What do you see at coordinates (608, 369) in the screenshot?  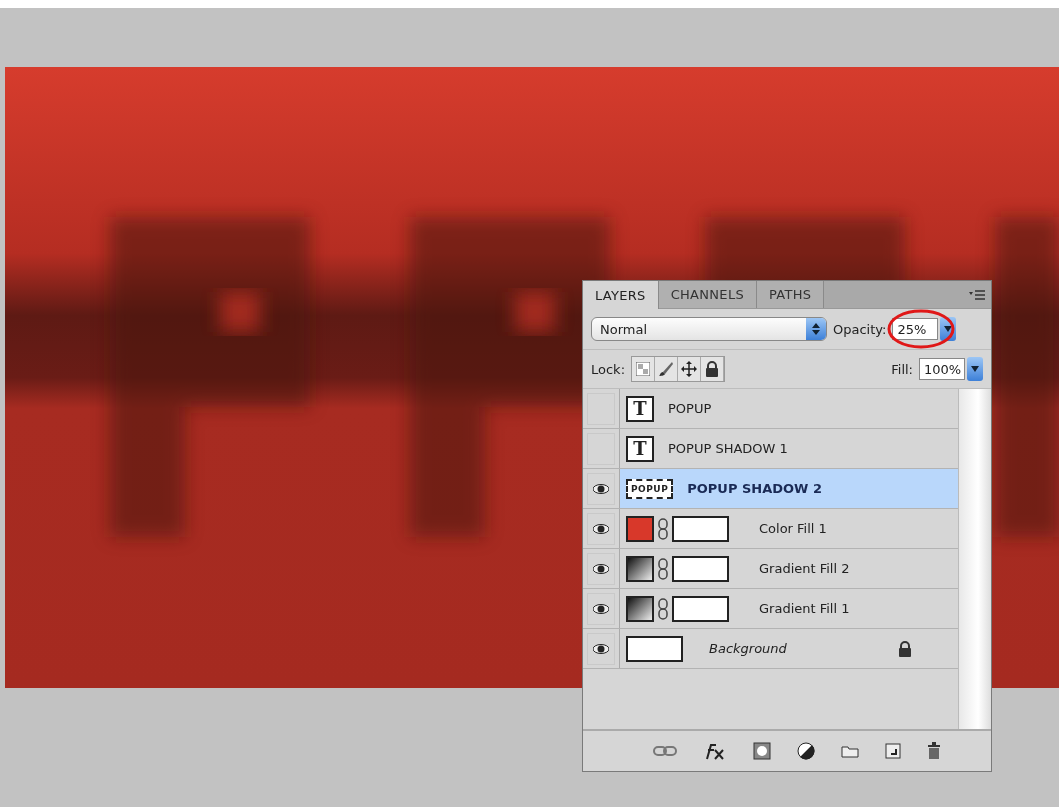 I see `lock-label: Lock:` at bounding box center [608, 369].